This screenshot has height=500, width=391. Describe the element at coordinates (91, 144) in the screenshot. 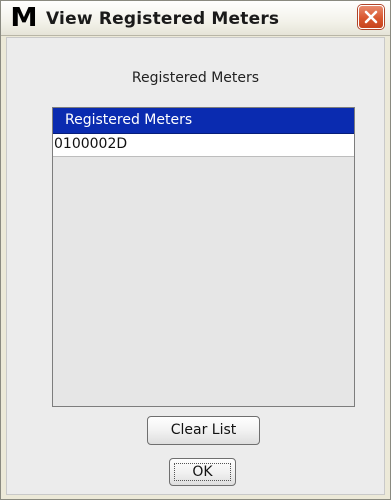

I see `meter-id-cell: 0100002D` at that location.